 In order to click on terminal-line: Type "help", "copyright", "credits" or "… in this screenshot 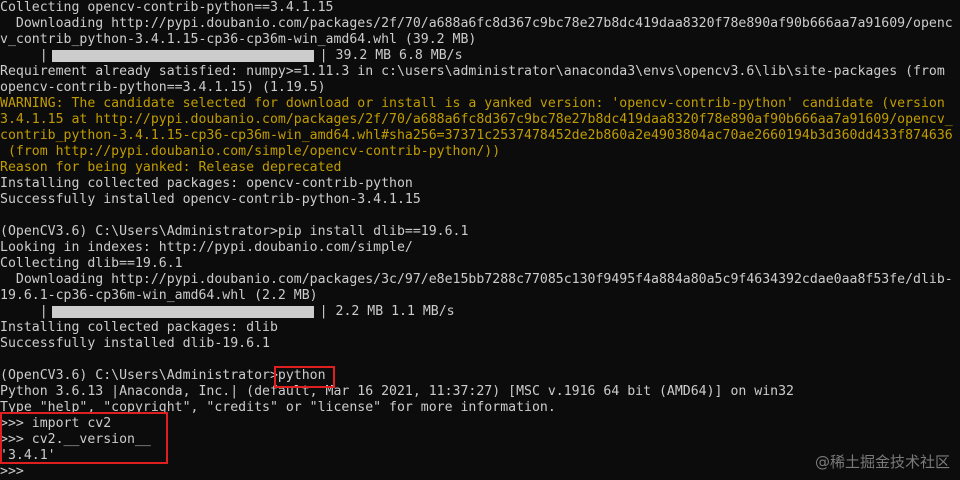, I will do `click(278, 407)`.